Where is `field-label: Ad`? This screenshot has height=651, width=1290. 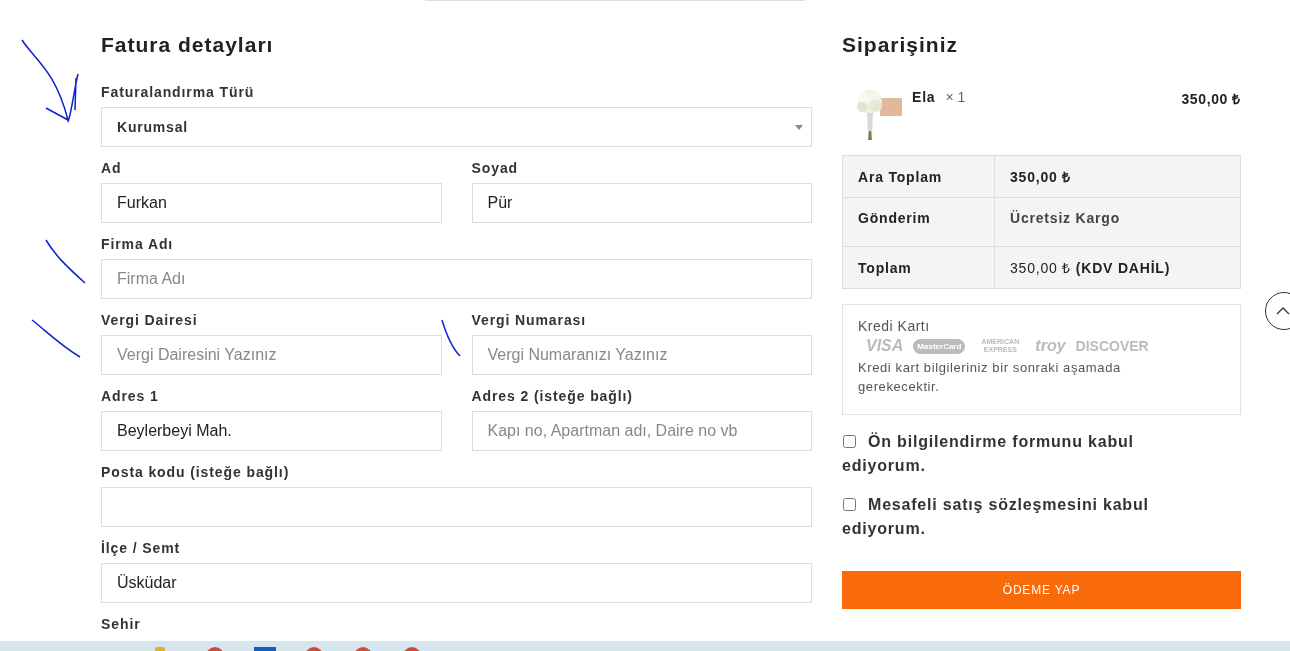
field-label: Ad is located at coordinates (111, 168).